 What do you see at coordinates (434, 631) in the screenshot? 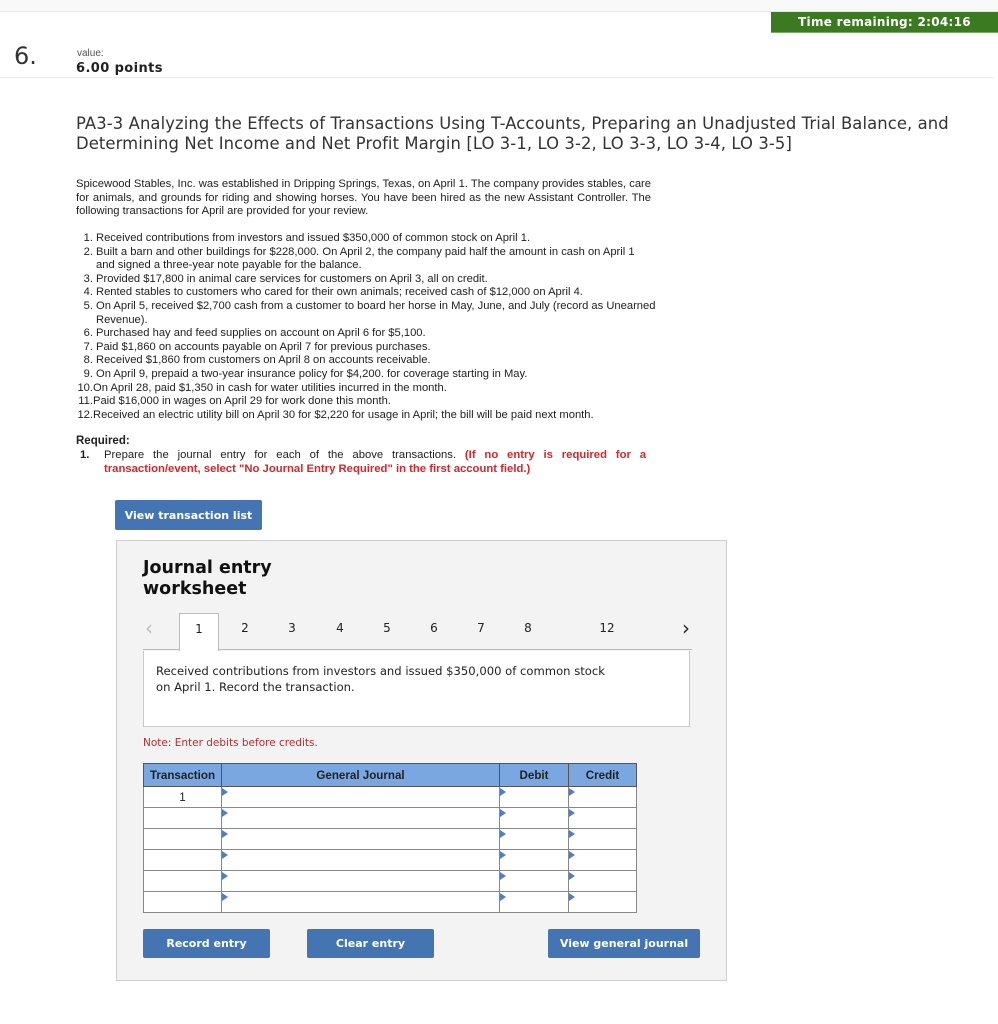
I see `tab-6: 6` at bounding box center [434, 631].